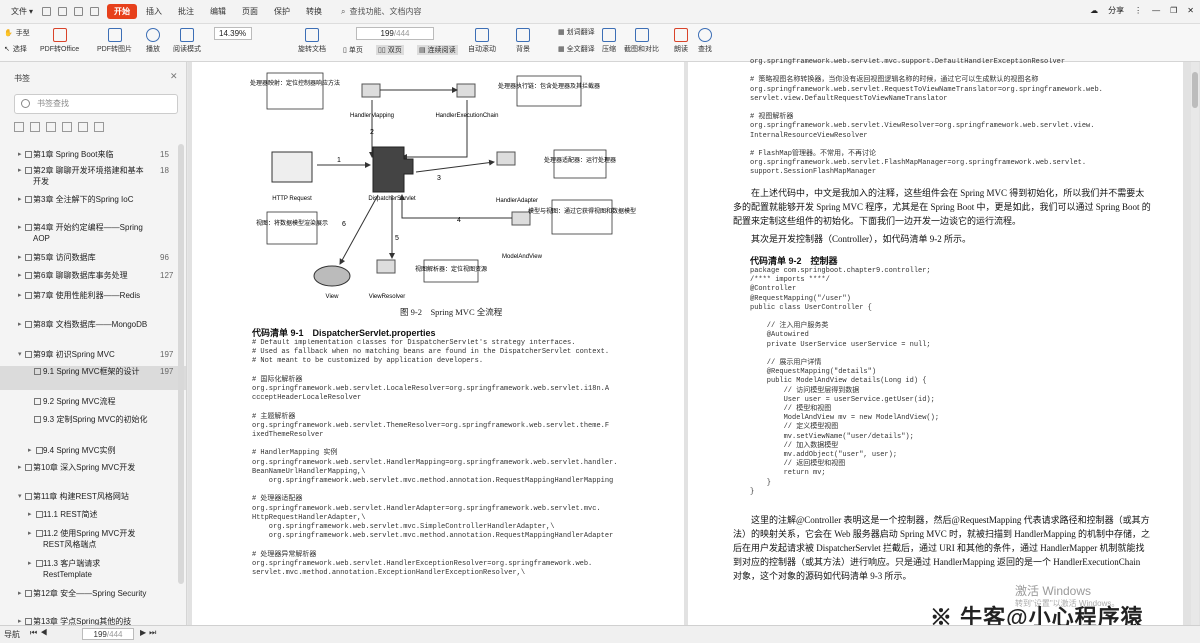 The image size is (1200, 643). I want to click on bookmark-item: ▸ 9.4 Spring MVC实例, so click(93, 452).